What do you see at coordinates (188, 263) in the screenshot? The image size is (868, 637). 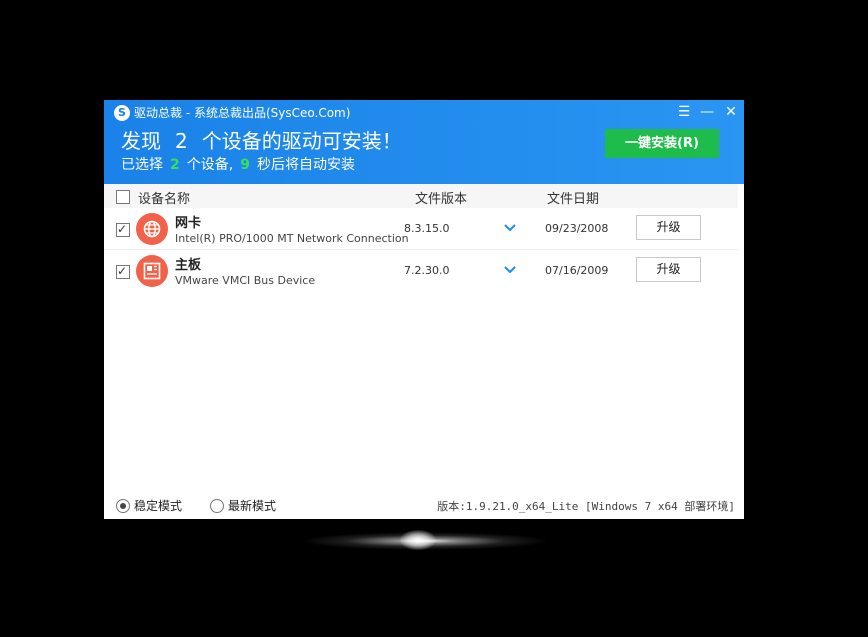 I see `device-name: 主板` at bounding box center [188, 263].